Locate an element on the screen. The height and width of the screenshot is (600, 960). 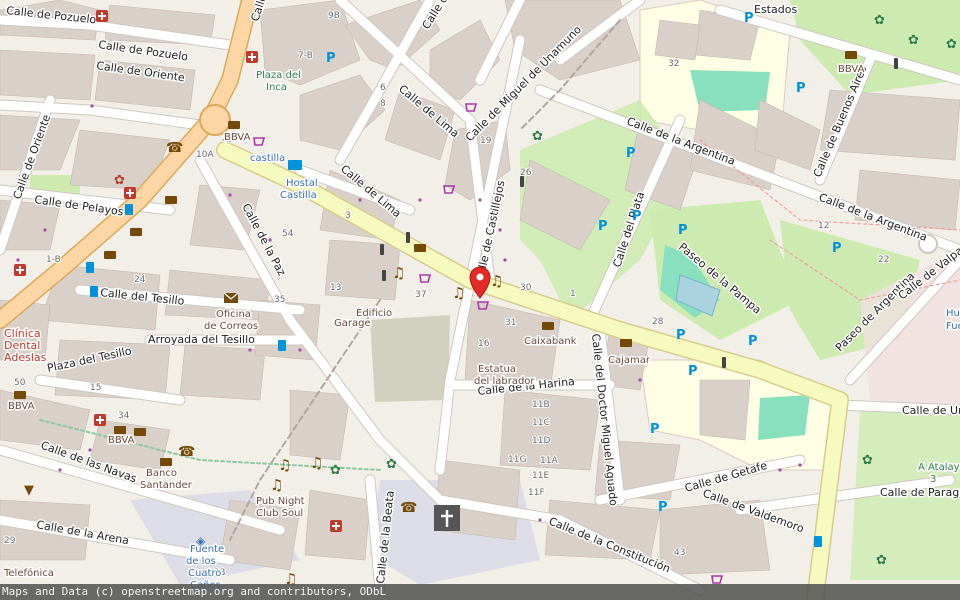
svg-text: 11F is located at coordinates (536, 493).